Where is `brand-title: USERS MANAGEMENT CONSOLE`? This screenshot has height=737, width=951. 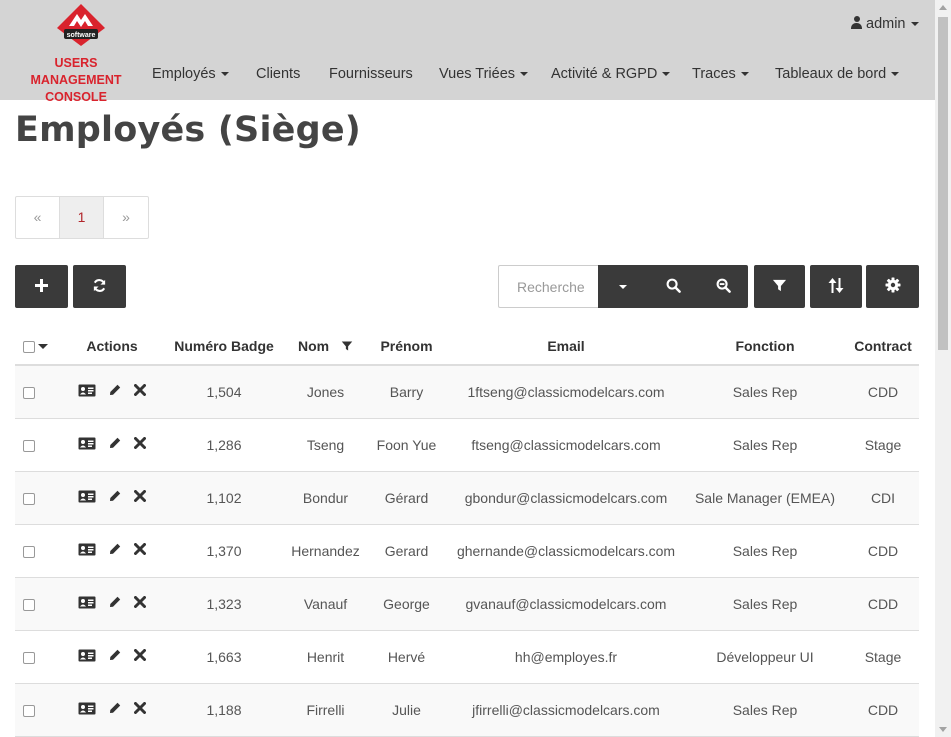 brand-title: USERS MANAGEMENT CONSOLE is located at coordinates (76, 80).